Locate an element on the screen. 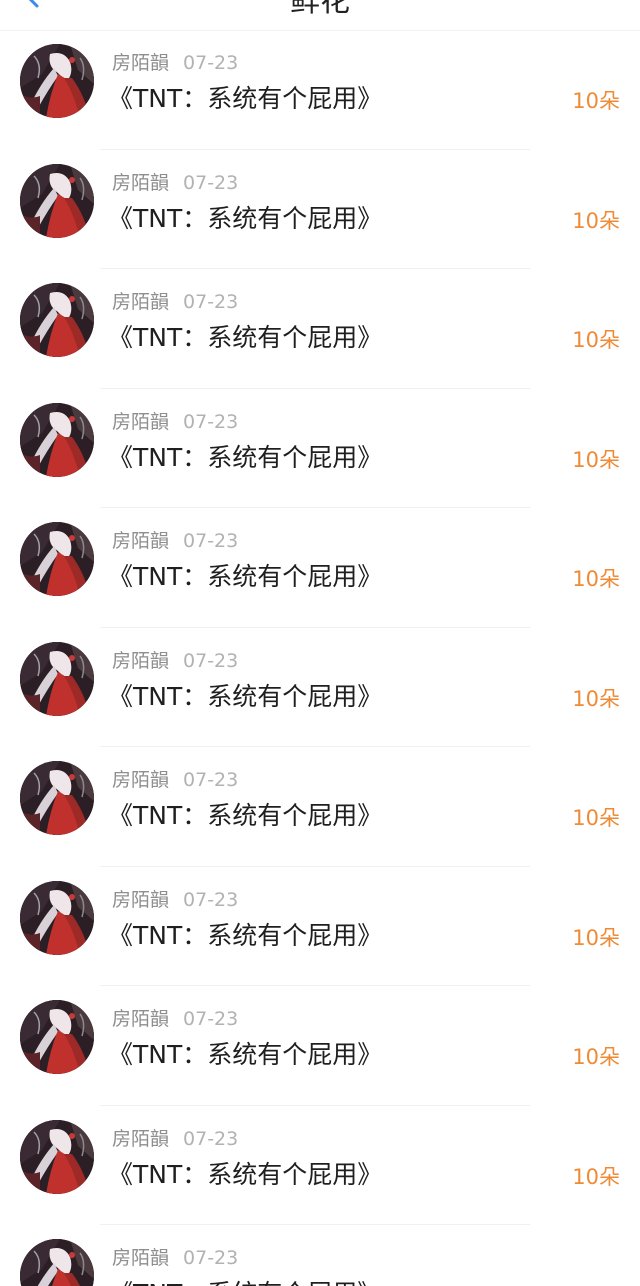 This screenshot has width=640, height=1286. page-title: 鲜花 is located at coordinates (320, 9).